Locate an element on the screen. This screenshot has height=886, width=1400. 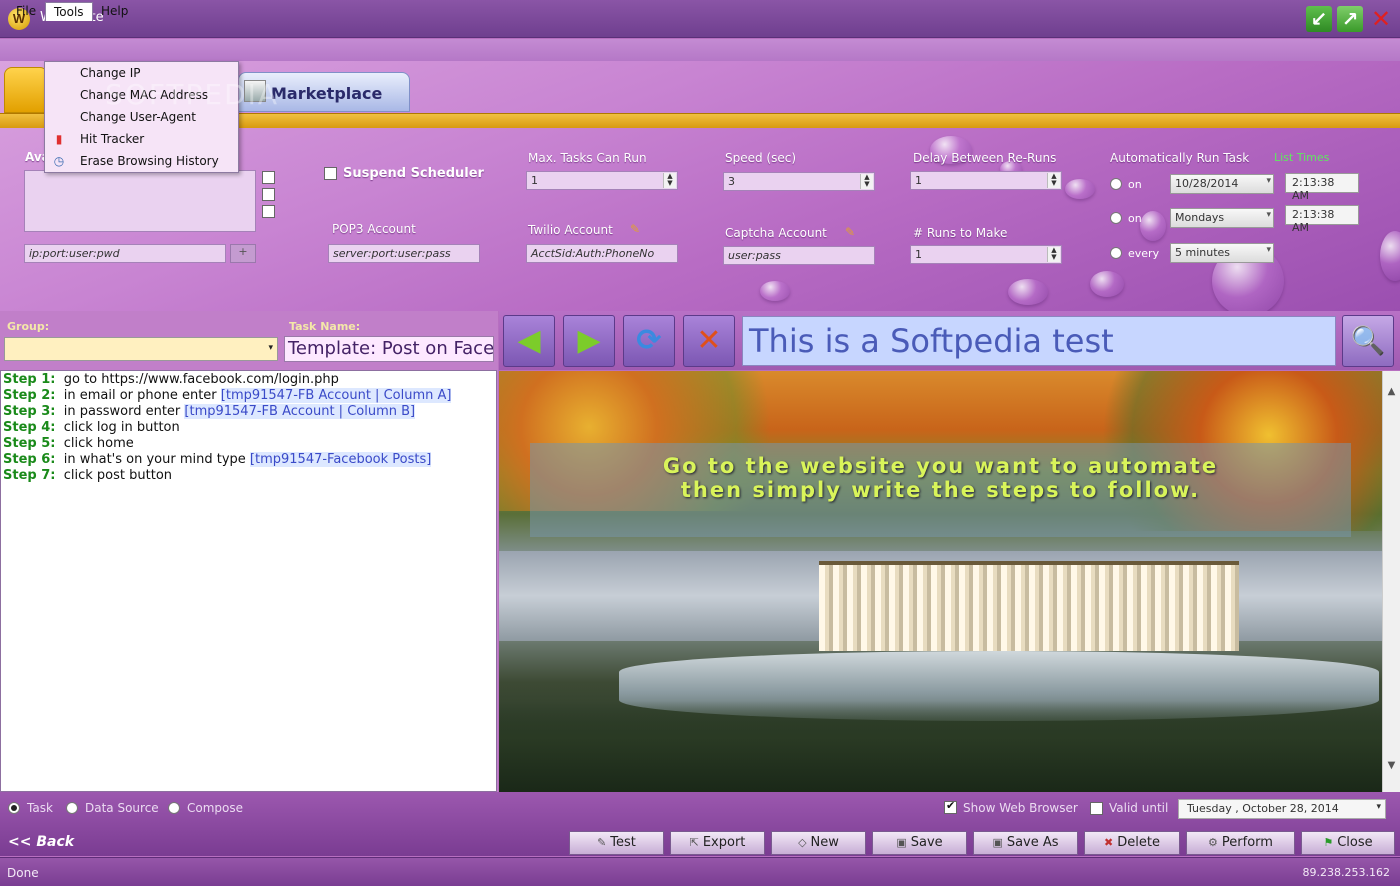
mode-task-radio is located at coordinates (14, 808).